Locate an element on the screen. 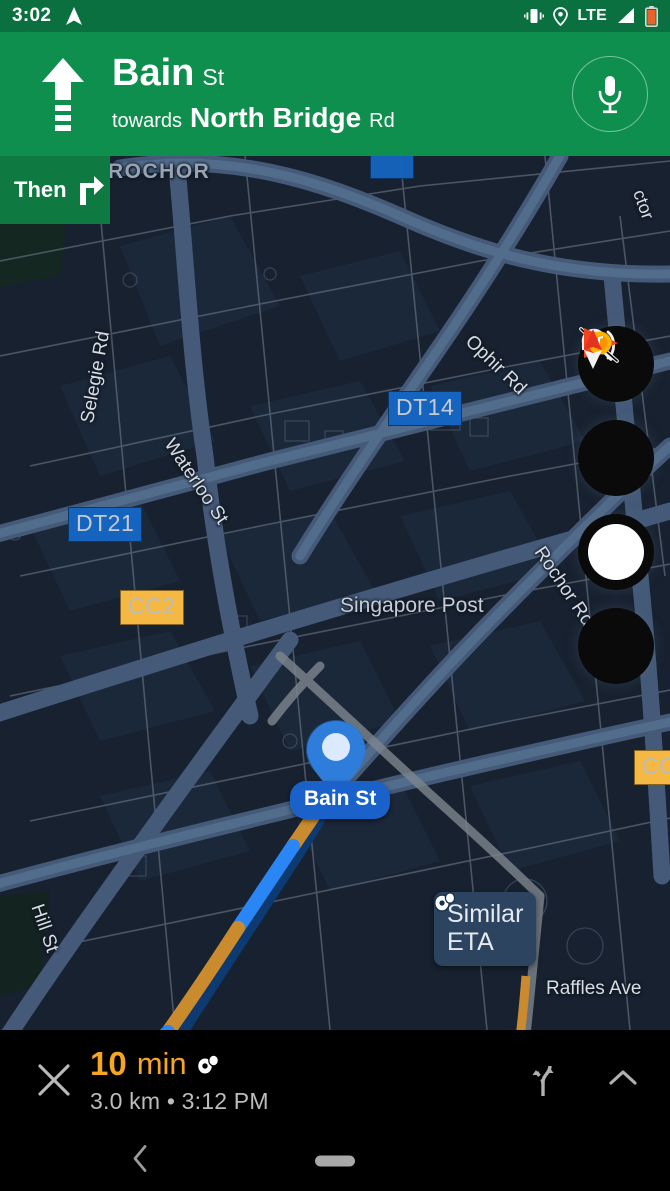 This screenshot has height=1191, width=670. compass-button is located at coordinates (616, 506).